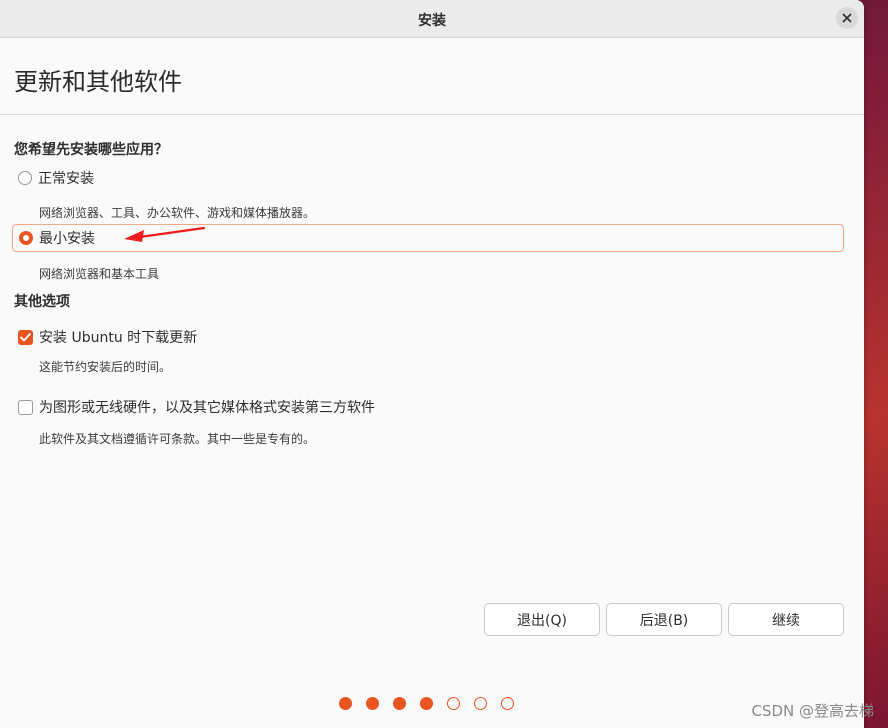 The image size is (888, 728). Describe the element at coordinates (664, 619) in the screenshot. I see `back-button: 后退(B)` at that location.